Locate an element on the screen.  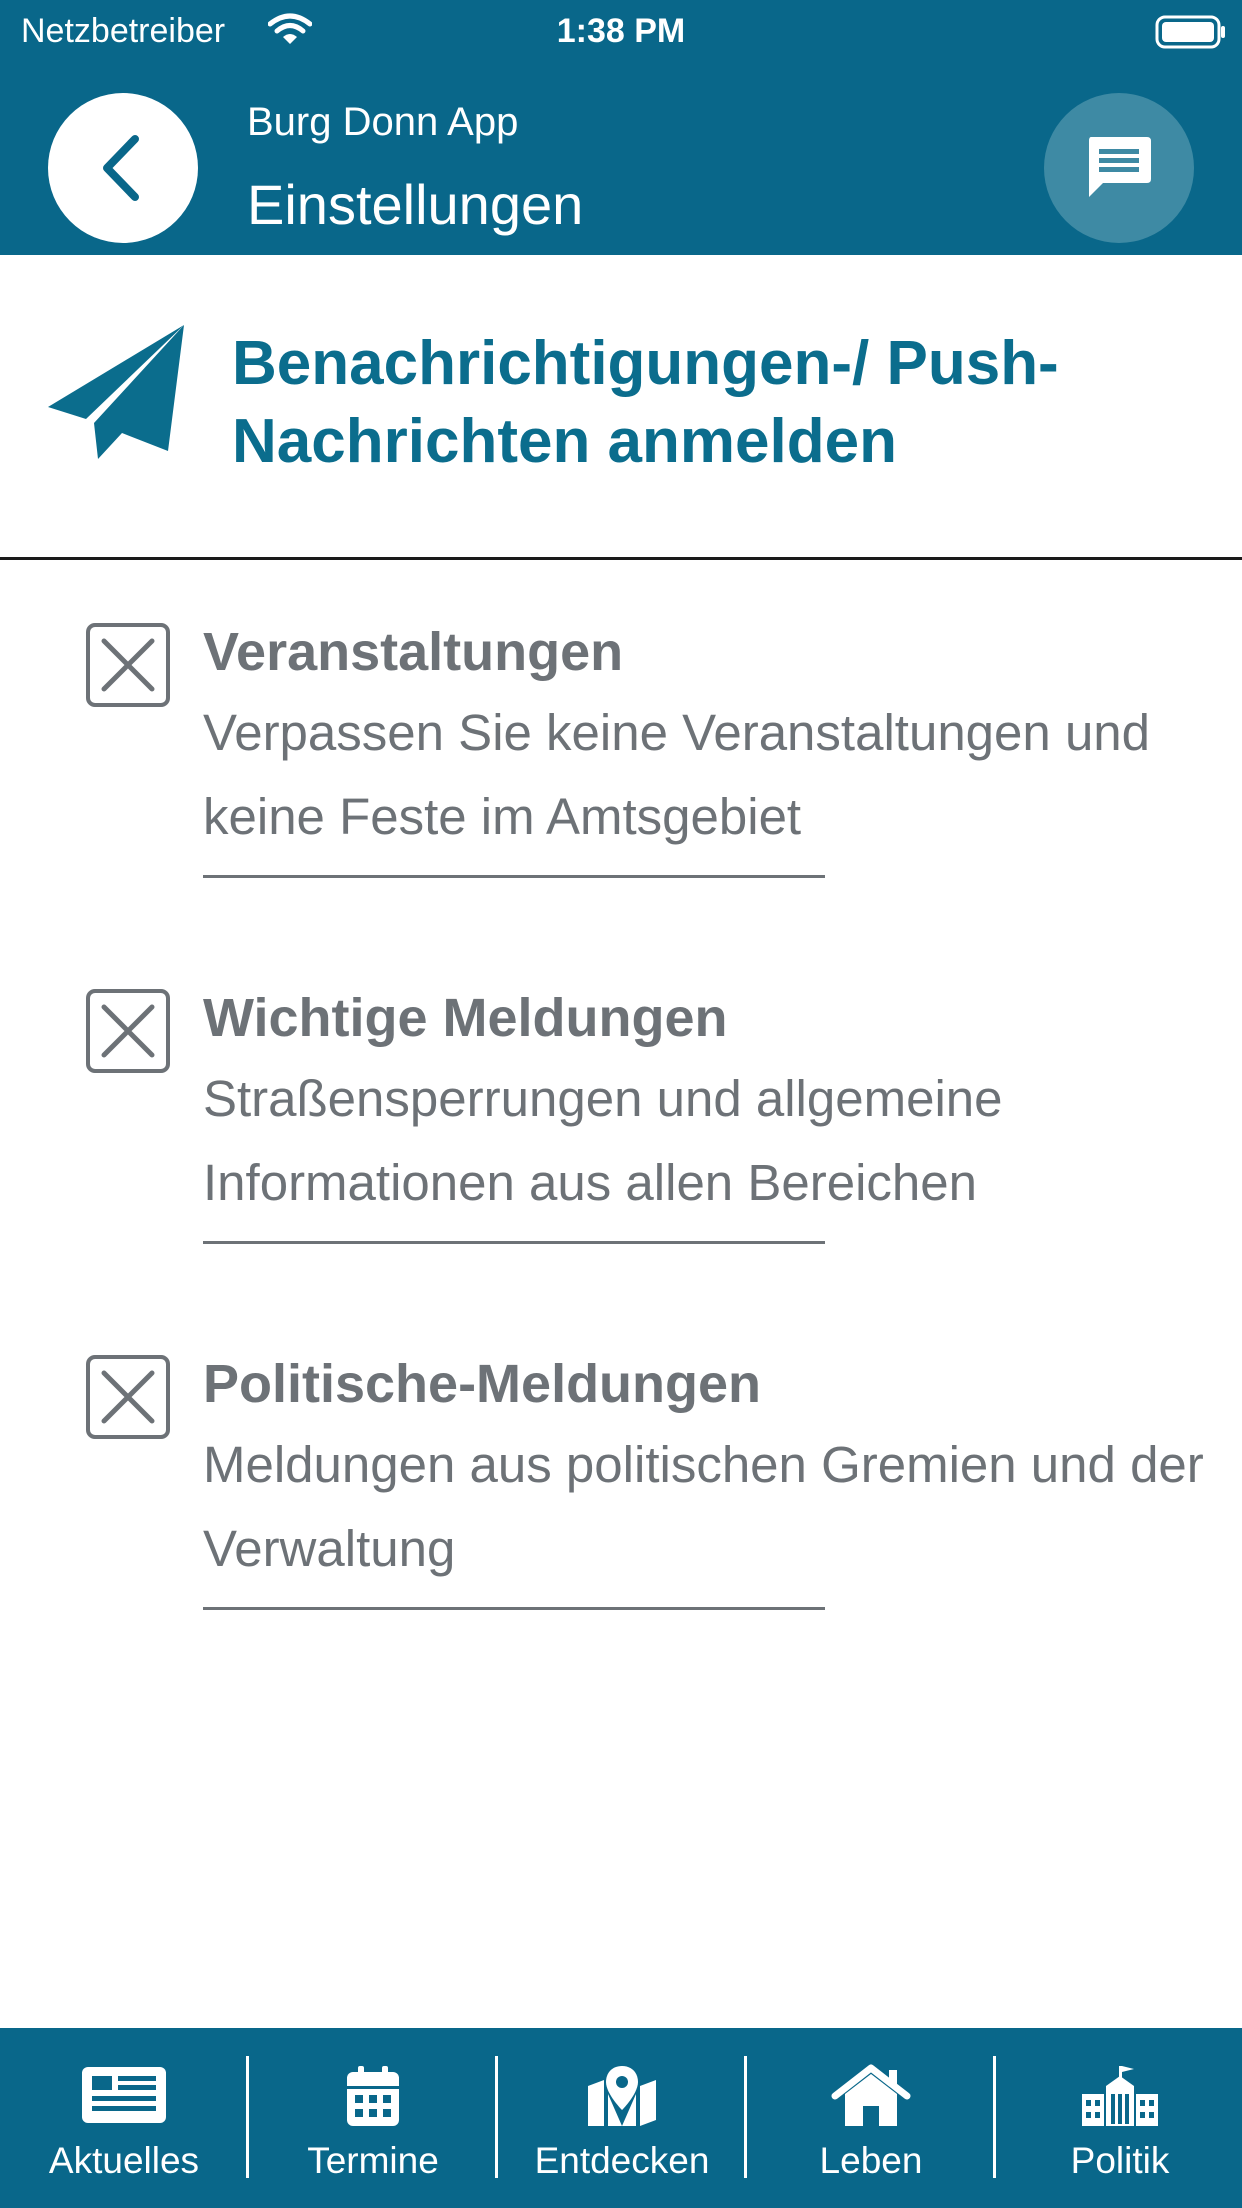
section-divider is located at coordinates (621, 558).